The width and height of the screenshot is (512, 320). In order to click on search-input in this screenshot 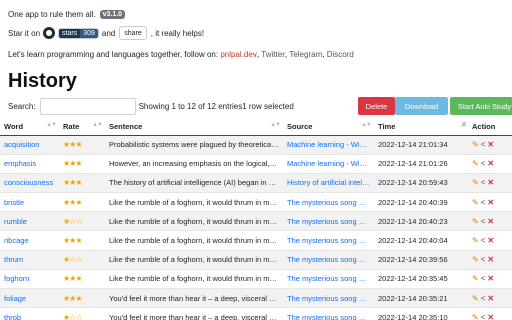, I will do `click(87, 106)`.